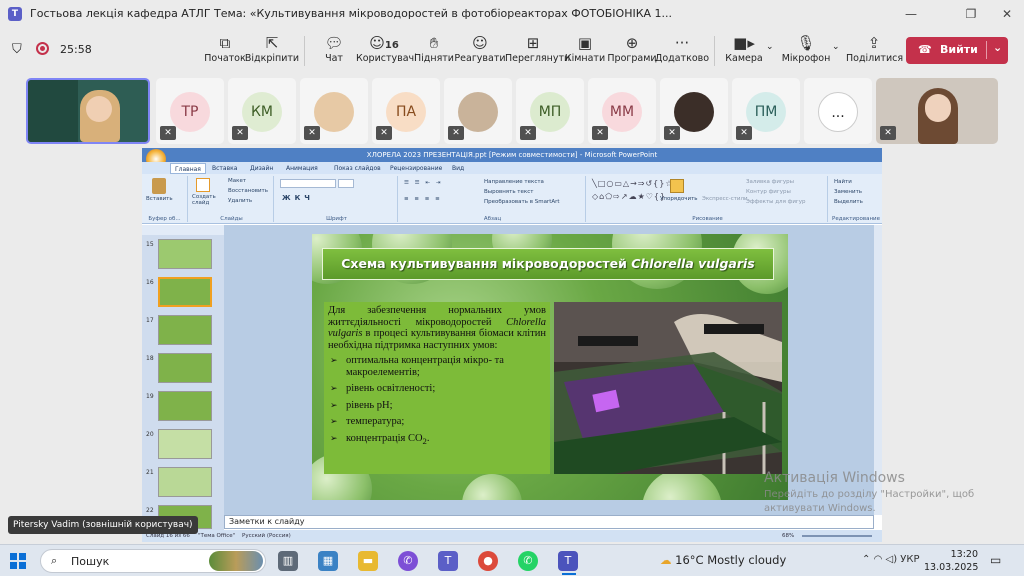  Describe the element at coordinates (629, 196) in the screenshot. I see `shapes-gallery-row2: ◇⌂⬠⇨↗☁★♡{}` at that location.